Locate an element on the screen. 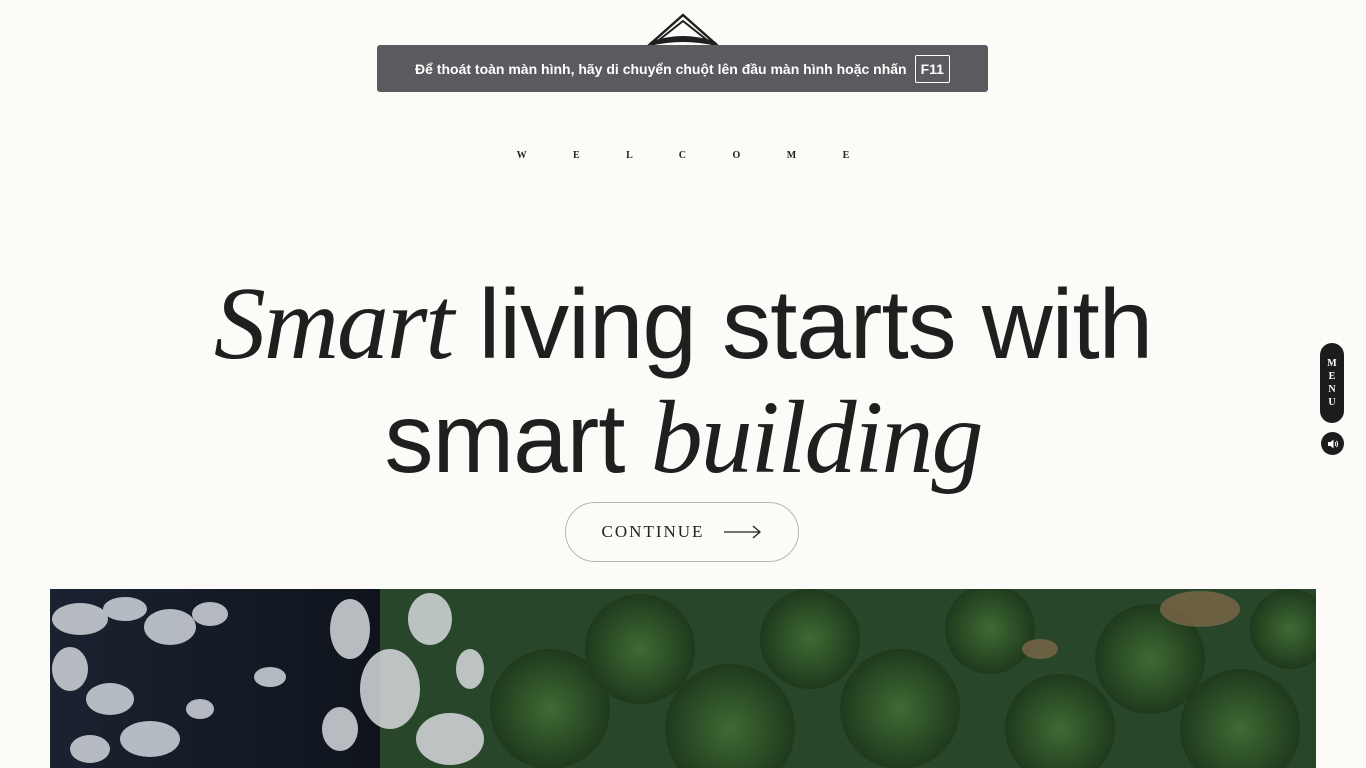  headline-italic-word-2: building is located at coordinates (817, 437).